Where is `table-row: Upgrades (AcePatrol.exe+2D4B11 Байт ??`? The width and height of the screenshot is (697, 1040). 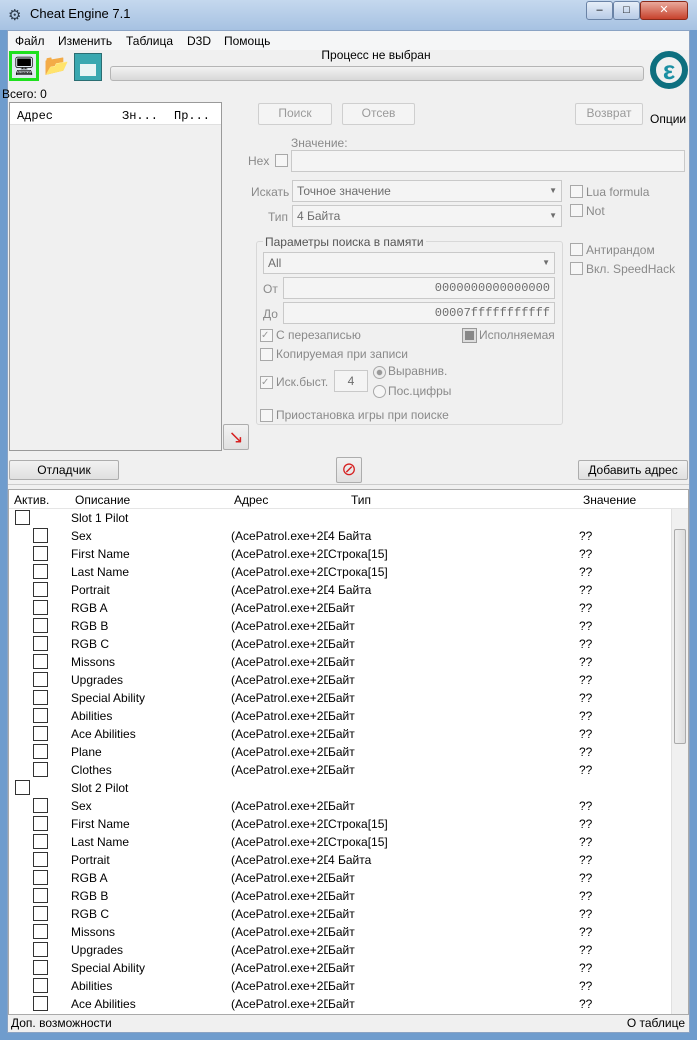 table-row: Upgrades (AcePatrol.exe+2D4B11 Байт ?? is located at coordinates (340, 680).